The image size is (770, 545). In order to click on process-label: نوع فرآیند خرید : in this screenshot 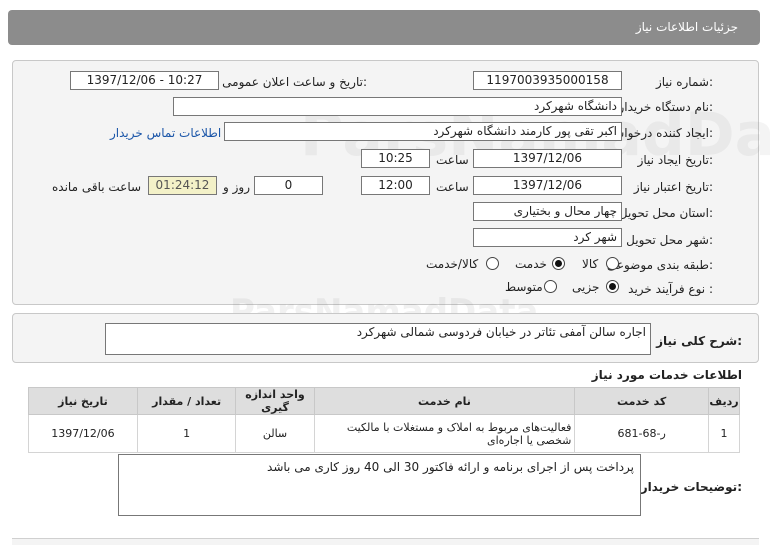, I will do `click(670, 289)`.